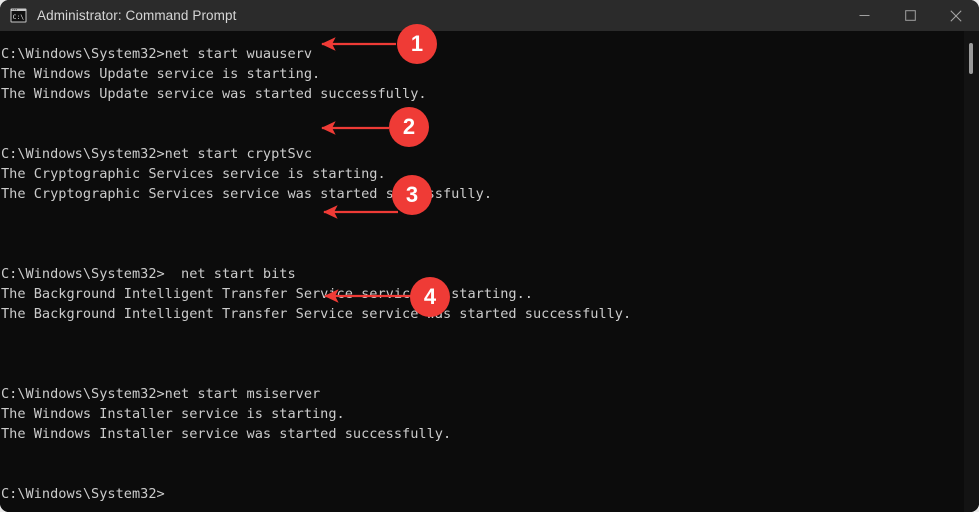 This screenshot has width=979, height=512. Describe the element at coordinates (137, 15) in the screenshot. I see `window-title: Administrator: Command Prompt` at that location.